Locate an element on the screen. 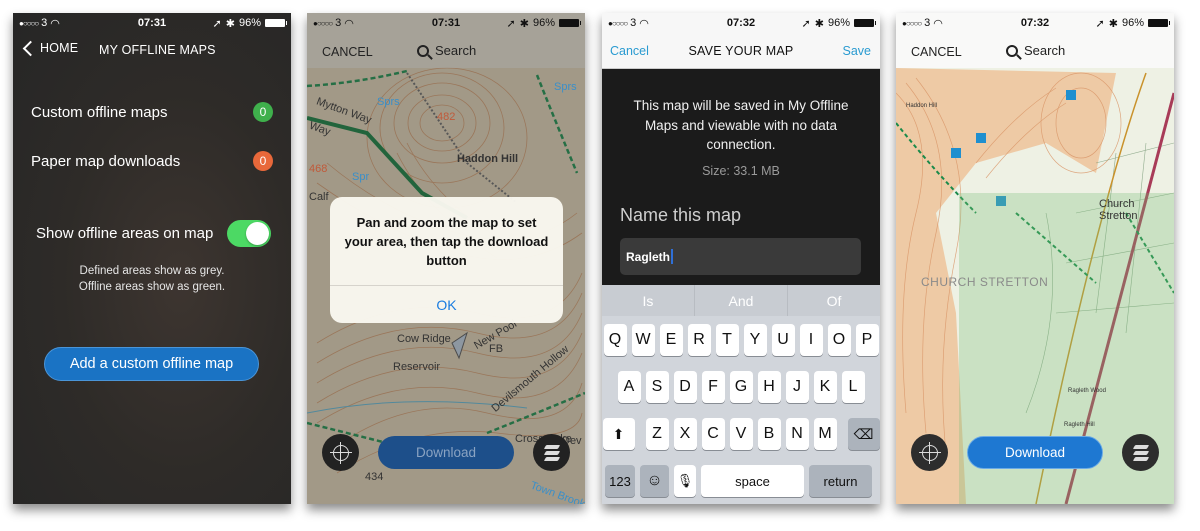 The width and height of the screenshot is (1200, 531). shift-key: ⬆ is located at coordinates (618, 434).